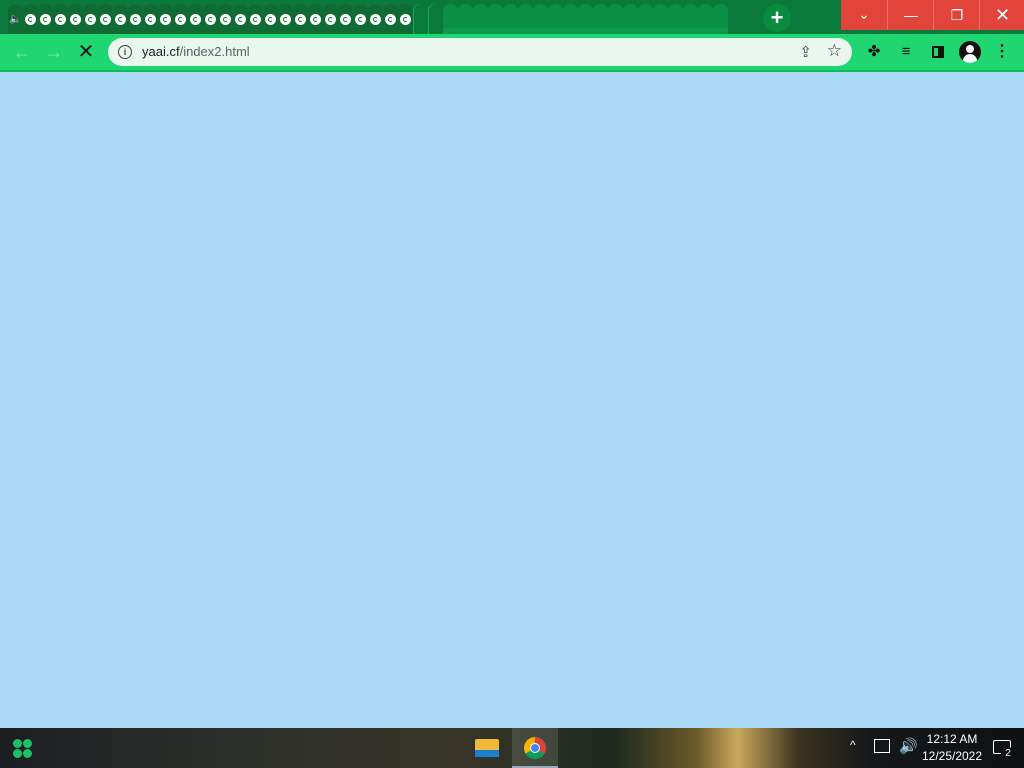 The image size is (1024, 768). I want to click on clock-time: 12:12 AM, so click(952, 739).